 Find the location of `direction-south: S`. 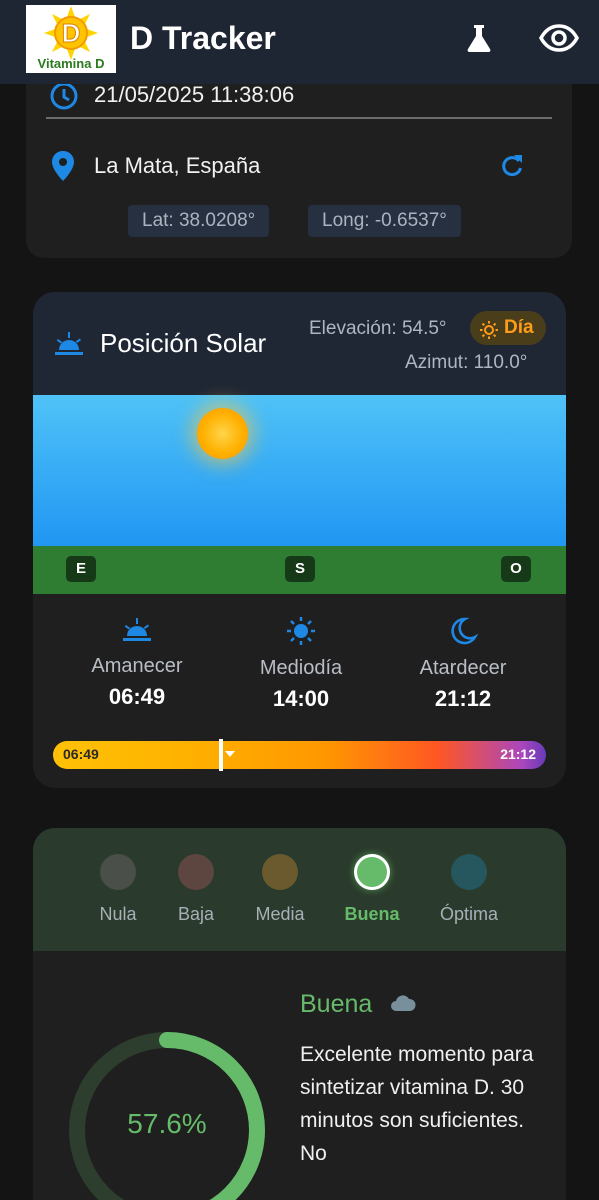

direction-south: S is located at coordinates (300, 569).